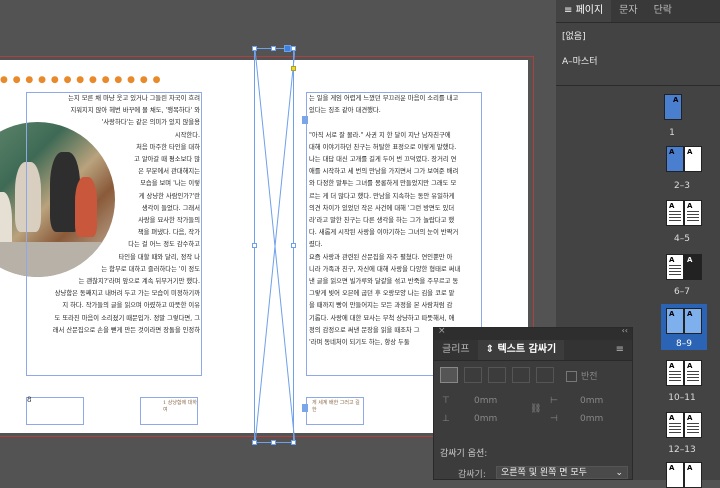 This screenshot has height=488, width=720. What do you see at coordinates (336, 406) in the screenshot?
I see `right-footer-caption: 게 세계 배한 그러고 길 한` at bounding box center [336, 406].